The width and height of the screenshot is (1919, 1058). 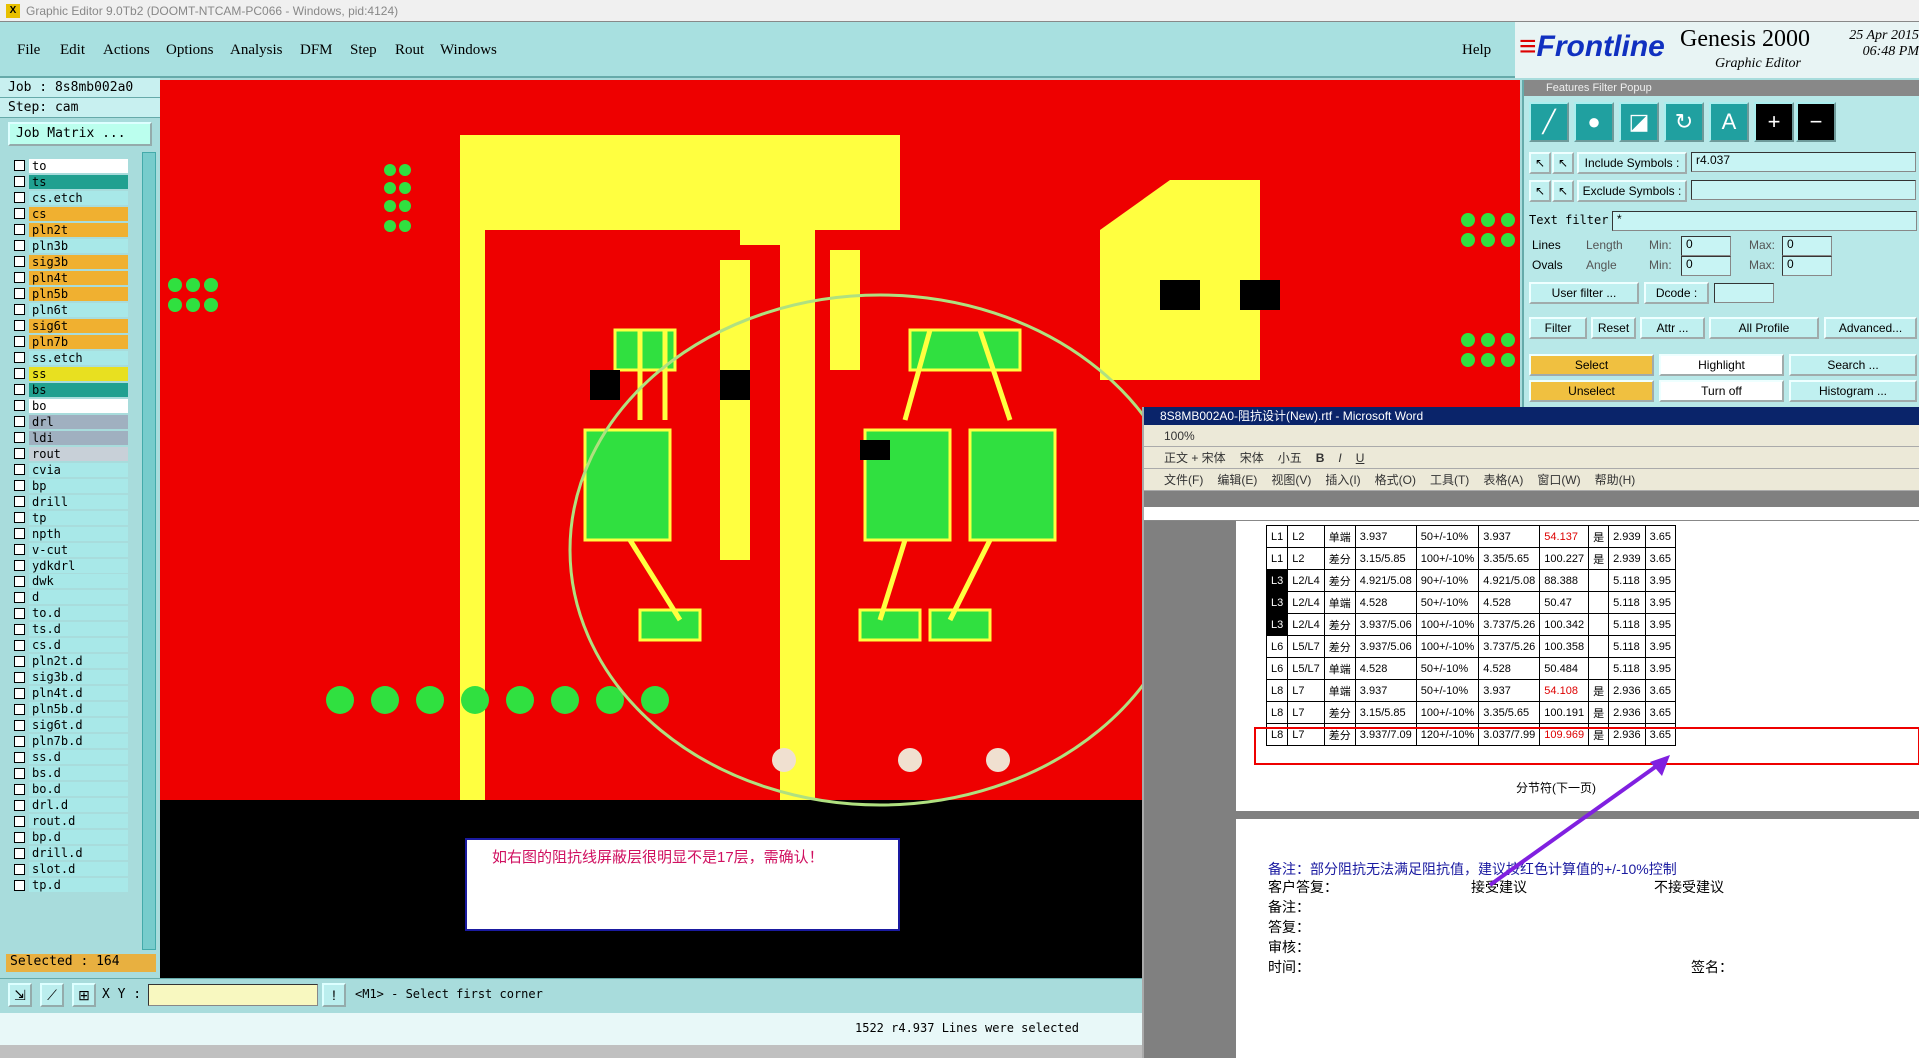 I want to click on table-cell: 100.358, so click(x=1564, y=646).